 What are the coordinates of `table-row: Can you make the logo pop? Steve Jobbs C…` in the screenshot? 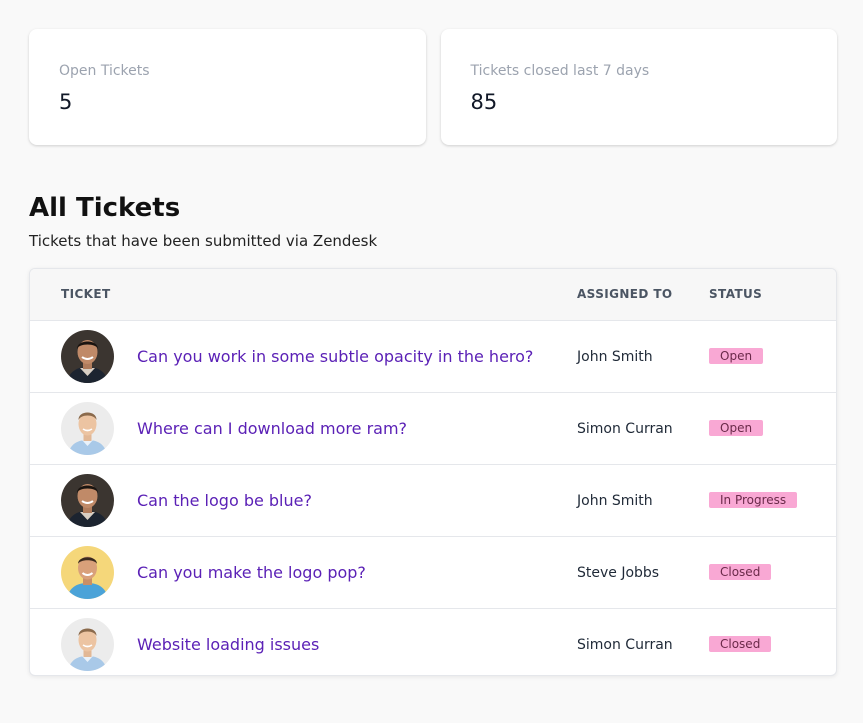 It's located at (433, 573).